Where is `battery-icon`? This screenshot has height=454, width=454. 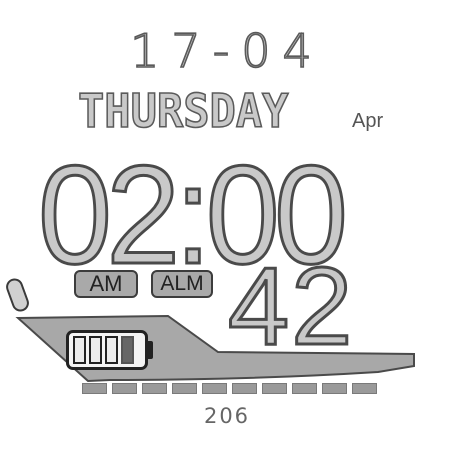 battery-icon is located at coordinates (107, 350).